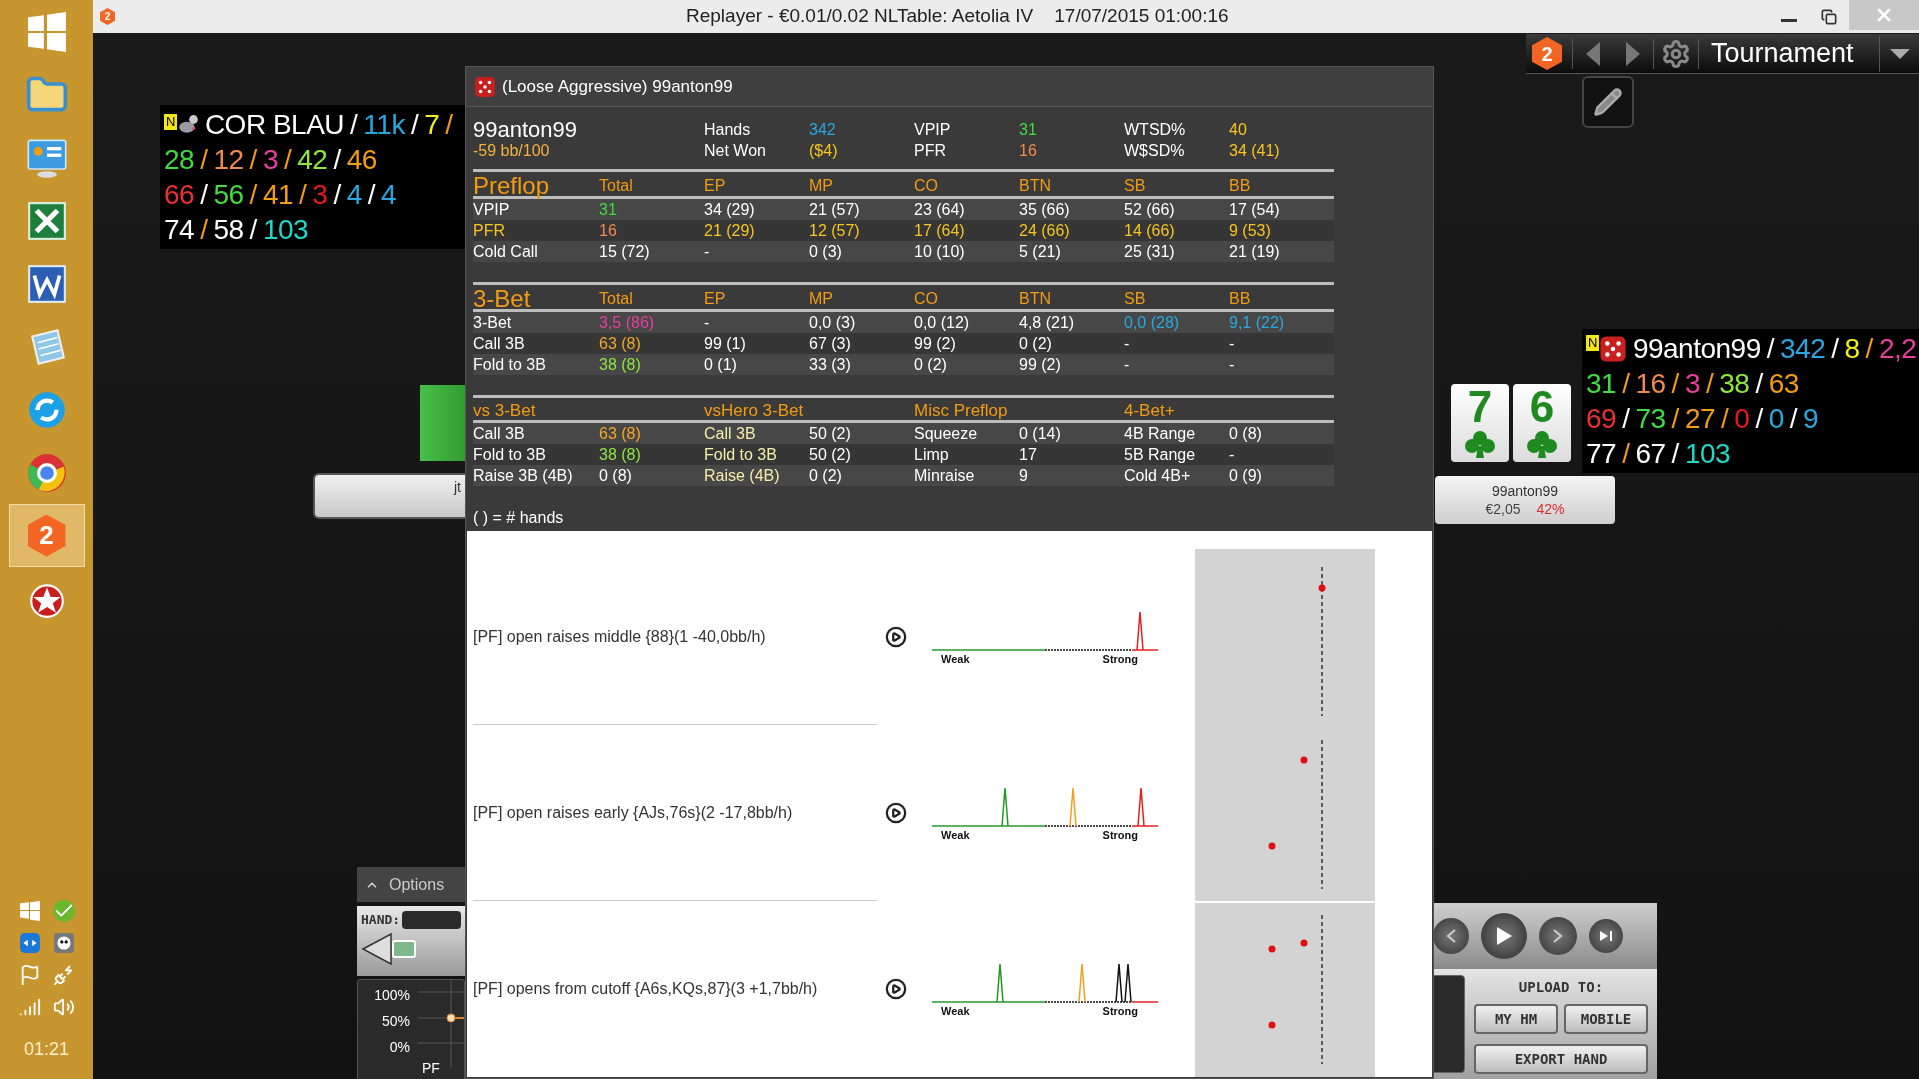  What do you see at coordinates (63, 911) in the screenshot?
I see `check-icon` at bounding box center [63, 911].